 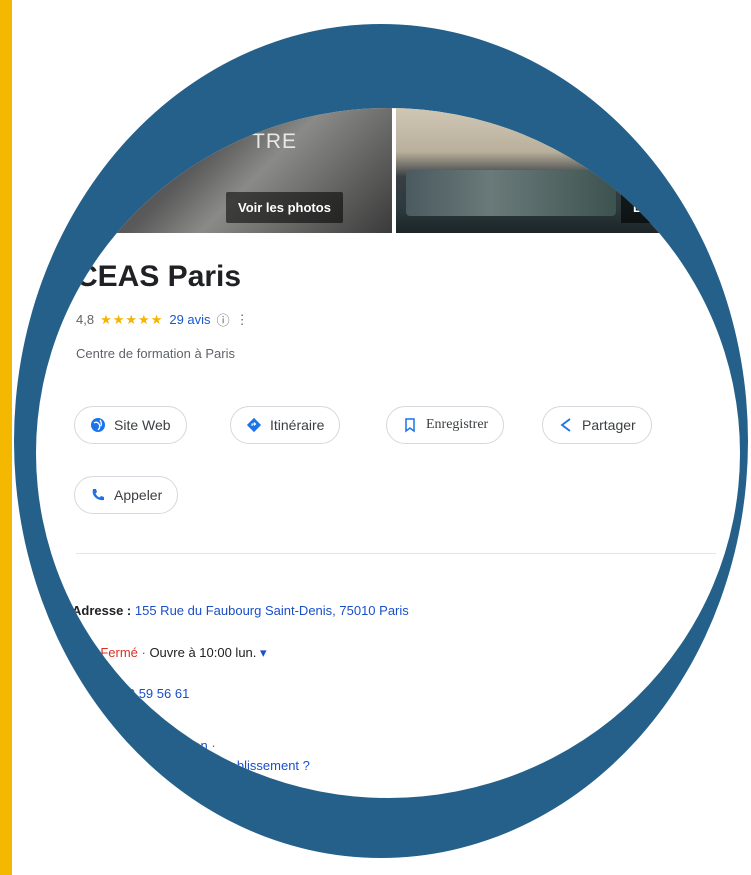 I want to click on hours-label: Horaires :, so click(x=68, y=652).